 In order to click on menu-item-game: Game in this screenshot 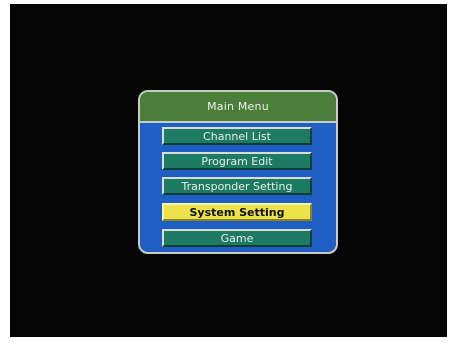, I will do `click(237, 238)`.